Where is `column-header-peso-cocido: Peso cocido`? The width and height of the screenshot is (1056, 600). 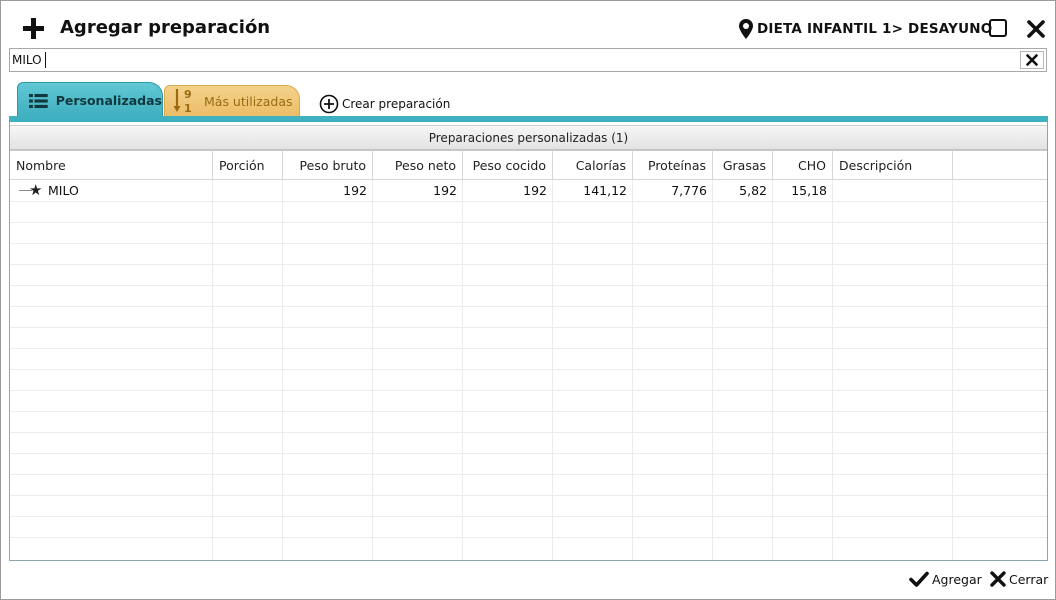 column-header-peso-cocido: Peso cocido is located at coordinates (508, 165).